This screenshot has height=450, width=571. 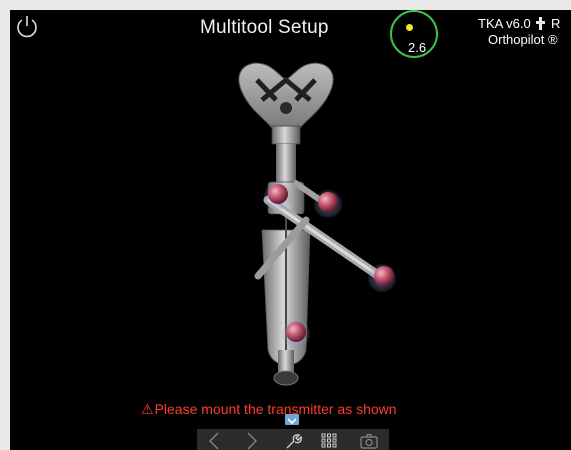 I want to click on product-label: Orthopilot ®, so click(x=523, y=39).